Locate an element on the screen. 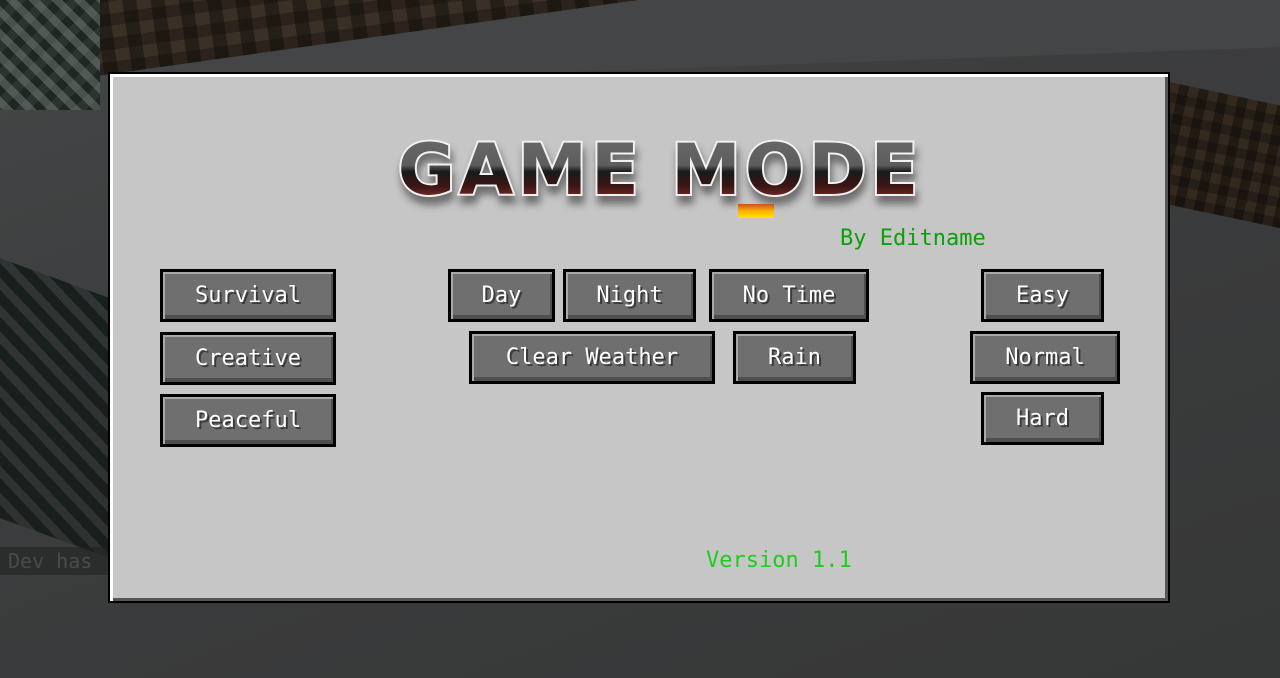 The width and height of the screenshot is (1280, 678). peaceful-button: Peaceful is located at coordinates (248, 420).